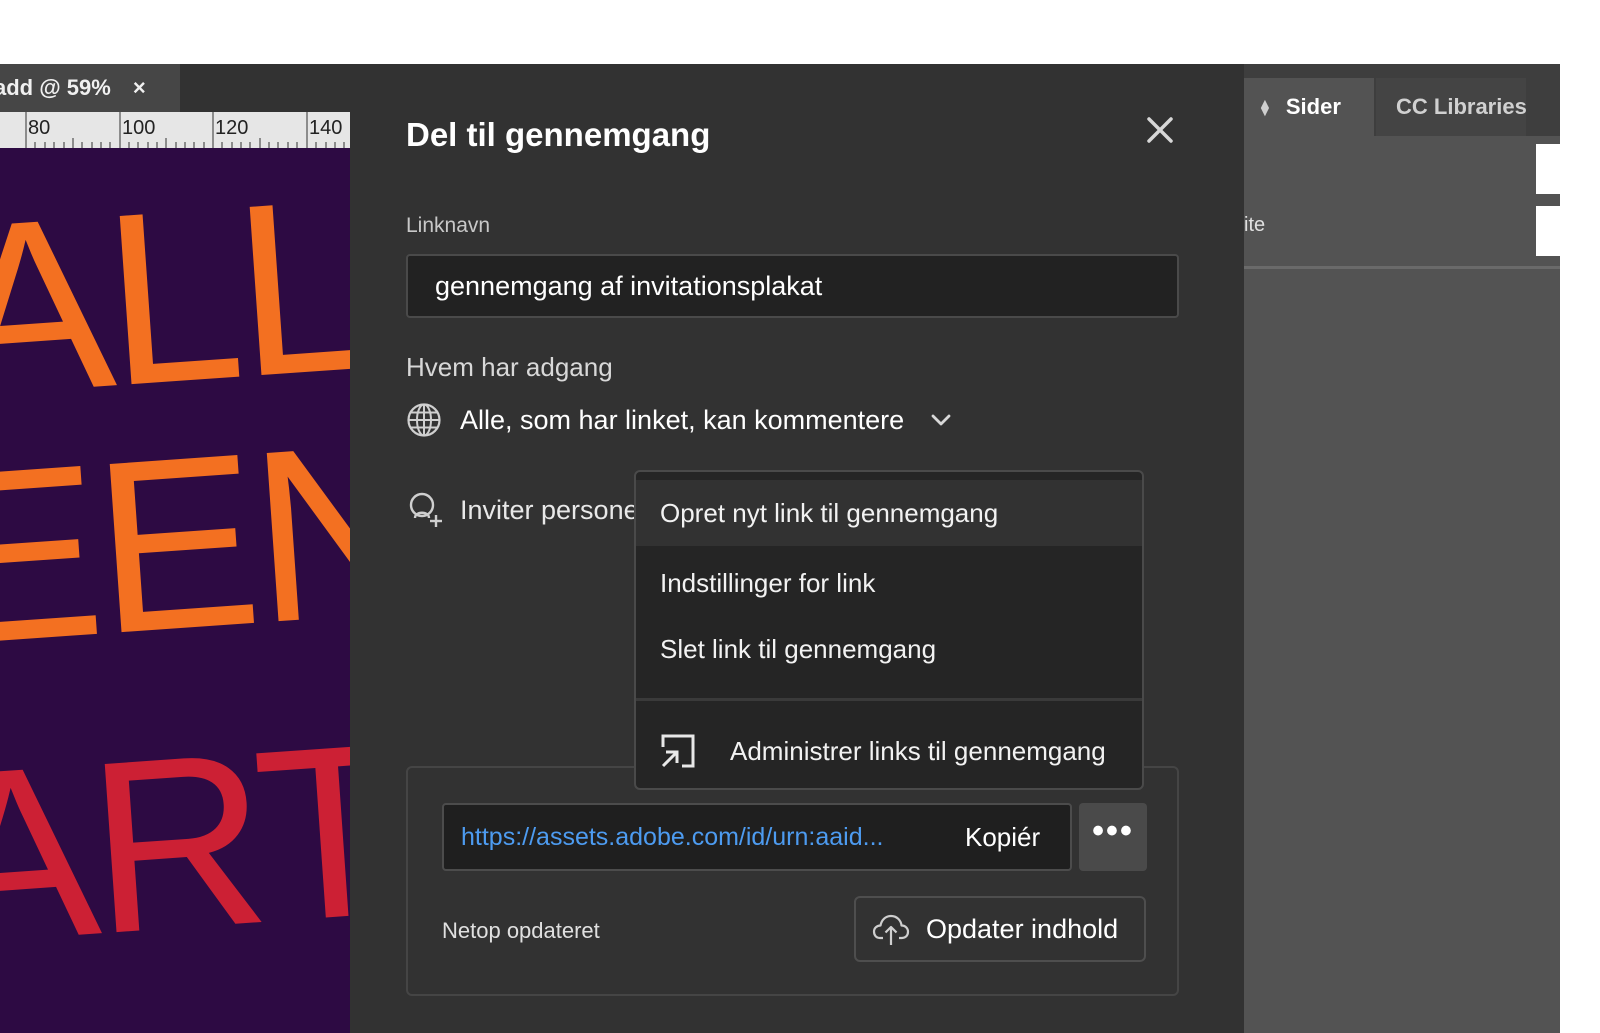 The width and height of the screenshot is (1600, 1033). What do you see at coordinates (889, 583) in the screenshot?
I see `menu-item-link-settings: Indstillinger for link` at bounding box center [889, 583].